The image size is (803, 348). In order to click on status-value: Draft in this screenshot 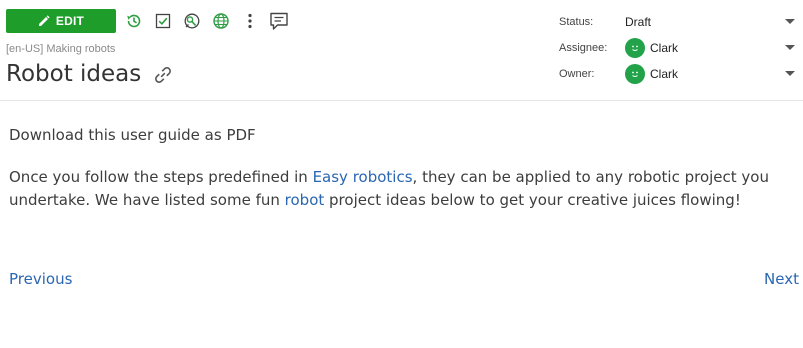, I will do `click(638, 22)`.